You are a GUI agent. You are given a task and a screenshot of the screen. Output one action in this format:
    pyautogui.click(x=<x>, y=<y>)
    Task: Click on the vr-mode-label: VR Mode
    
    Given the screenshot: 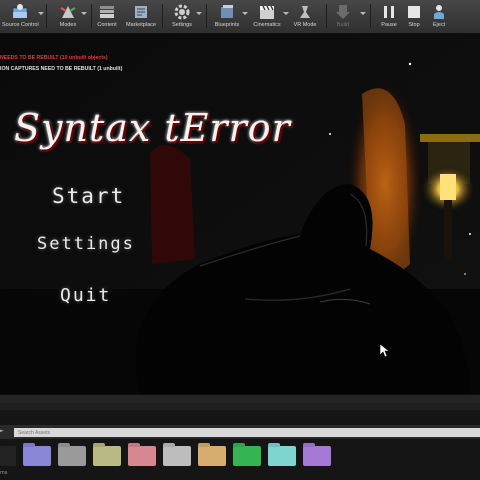 What is the action you would take?
    pyautogui.click(x=305, y=25)
    